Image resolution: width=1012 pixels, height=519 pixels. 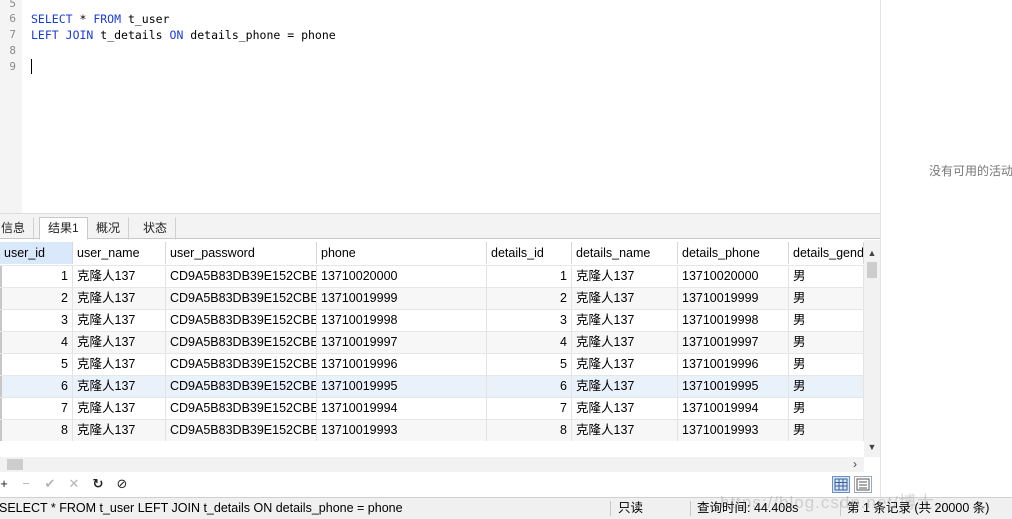 What do you see at coordinates (529, 253) in the screenshot?
I see `column-header-details-id: details_id` at bounding box center [529, 253].